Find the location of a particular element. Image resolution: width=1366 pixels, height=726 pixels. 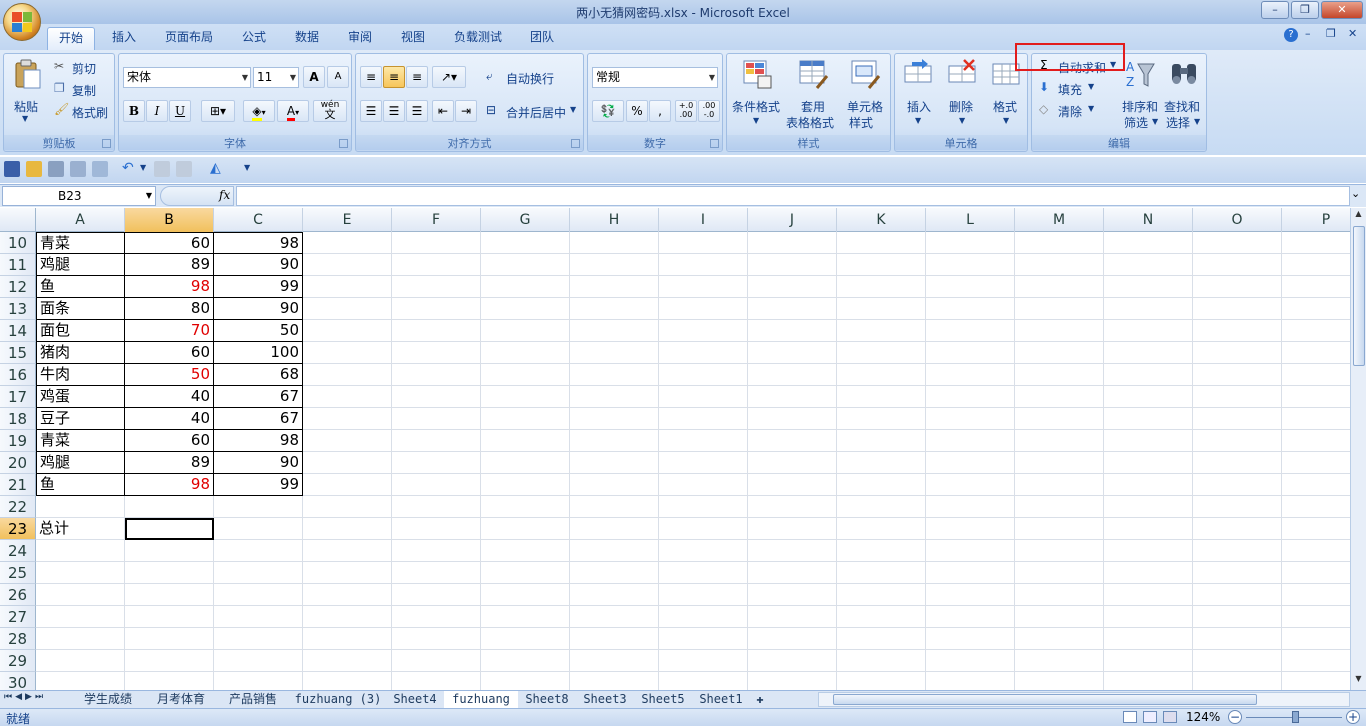

cell-value-c: 99 is located at coordinates (258, 485).